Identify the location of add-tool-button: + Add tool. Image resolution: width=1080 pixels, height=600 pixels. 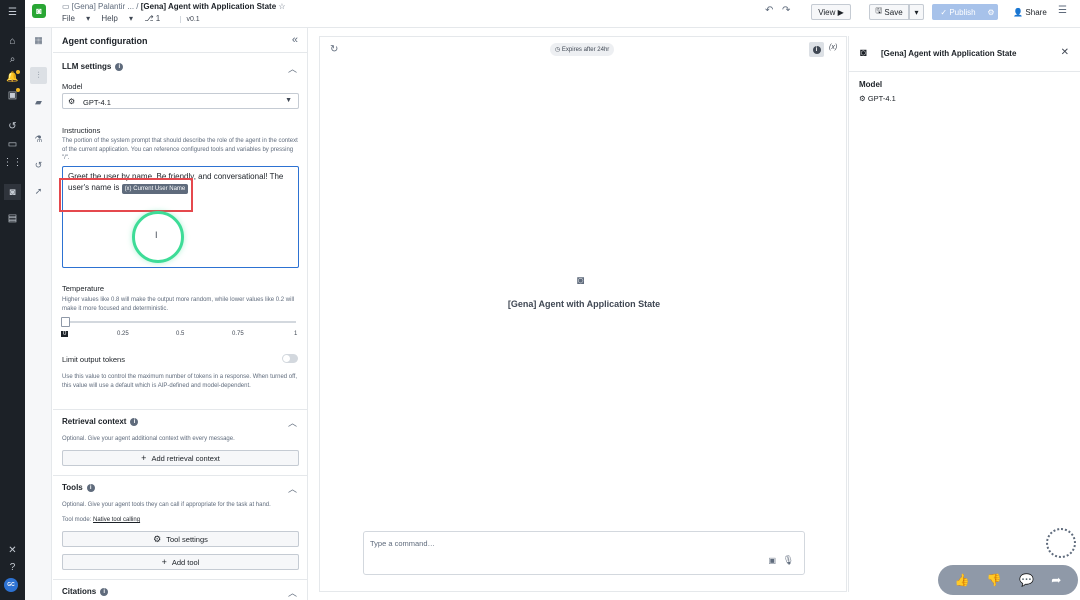
(180, 562).